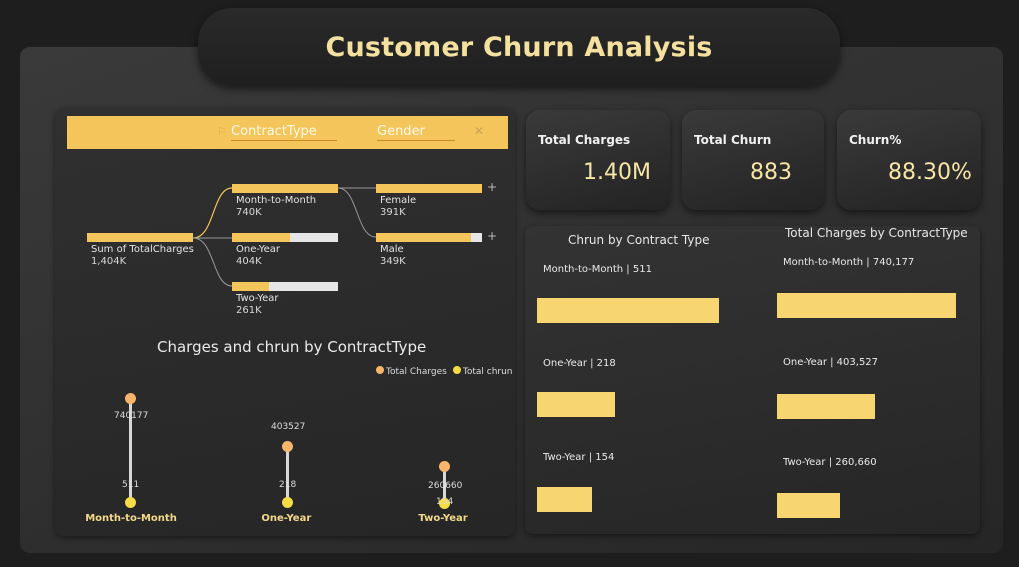 The height and width of the screenshot is (567, 1019). What do you see at coordinates (285, 286) in the screenshot?
I see `node-two-year` at bounding box center [285, 286].